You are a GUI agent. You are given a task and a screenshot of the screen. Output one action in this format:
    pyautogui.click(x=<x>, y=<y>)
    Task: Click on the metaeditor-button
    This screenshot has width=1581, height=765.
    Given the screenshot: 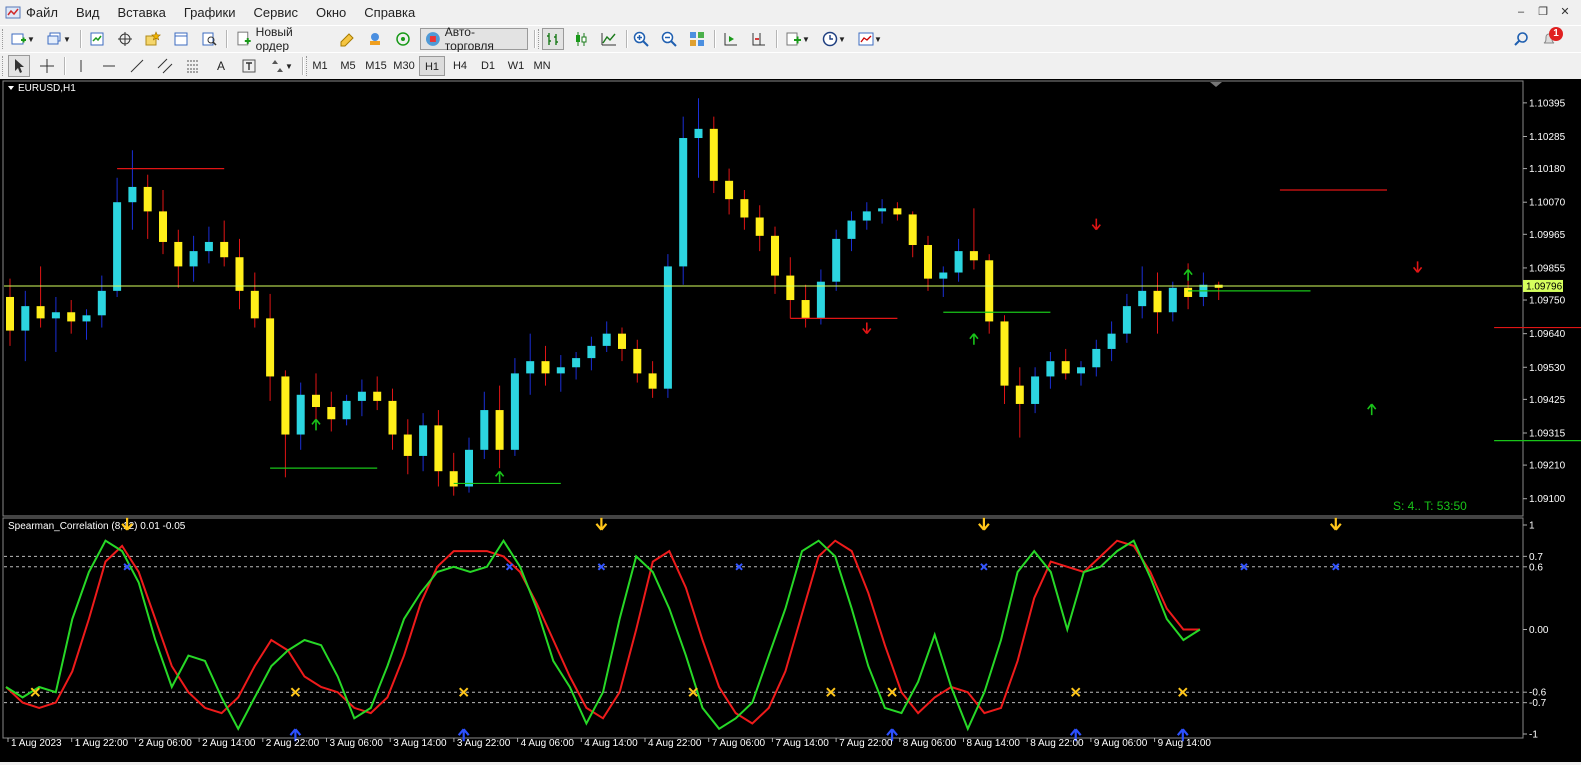 What is the action you would take?
    pyautogui.click(x=347, y=39)
    